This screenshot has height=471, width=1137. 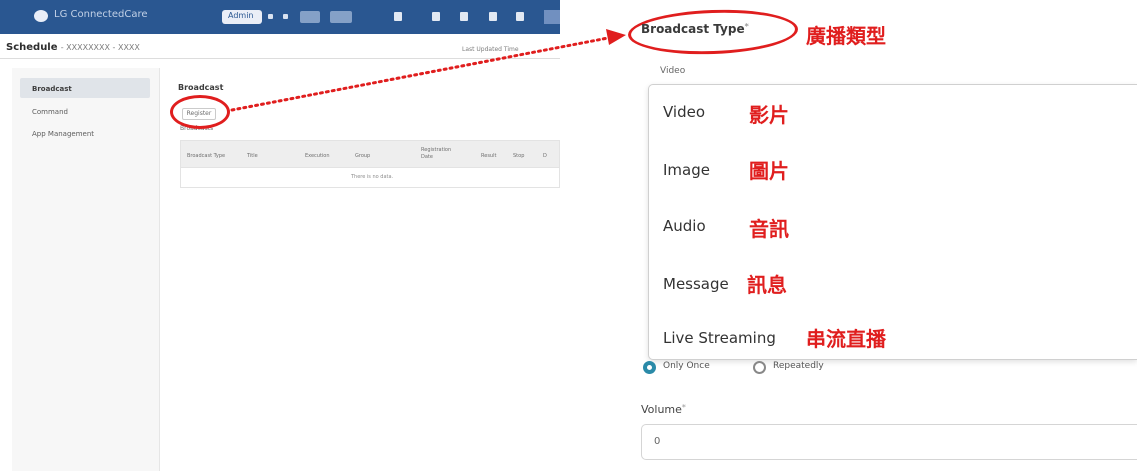 I want to click on radio-repeatedly-label: Repeatedly, so click(x=798, y=366).